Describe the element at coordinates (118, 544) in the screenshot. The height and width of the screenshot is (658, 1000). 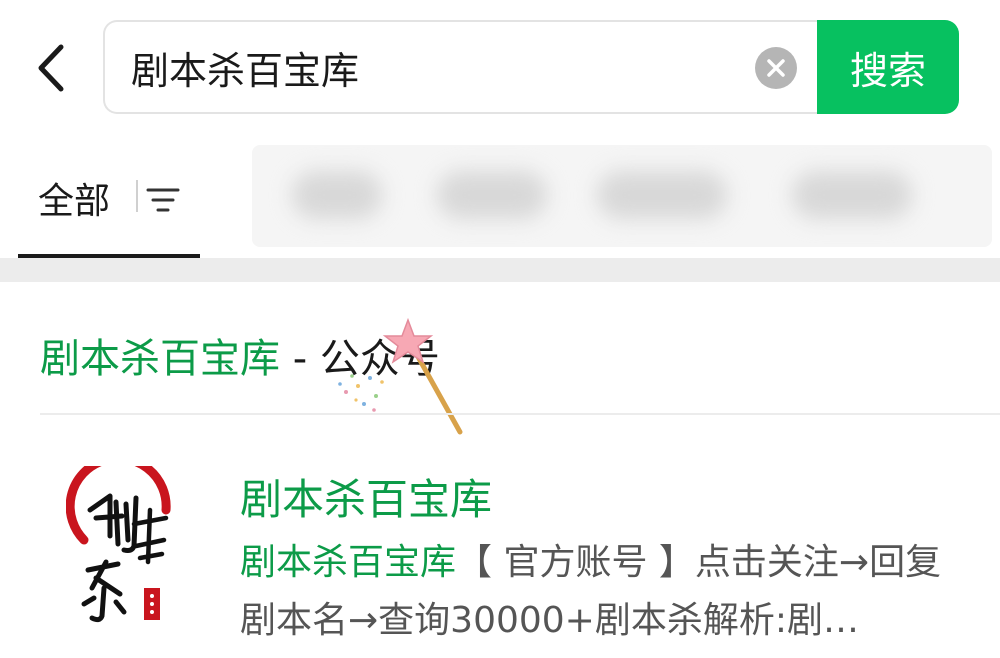
I see `account-avatar` at that location.